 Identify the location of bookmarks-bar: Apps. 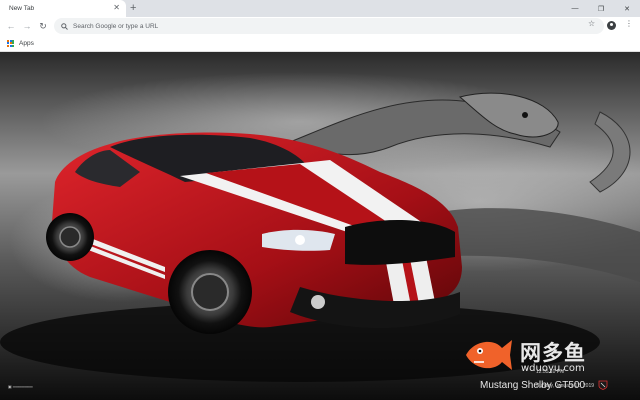
(320, 43).